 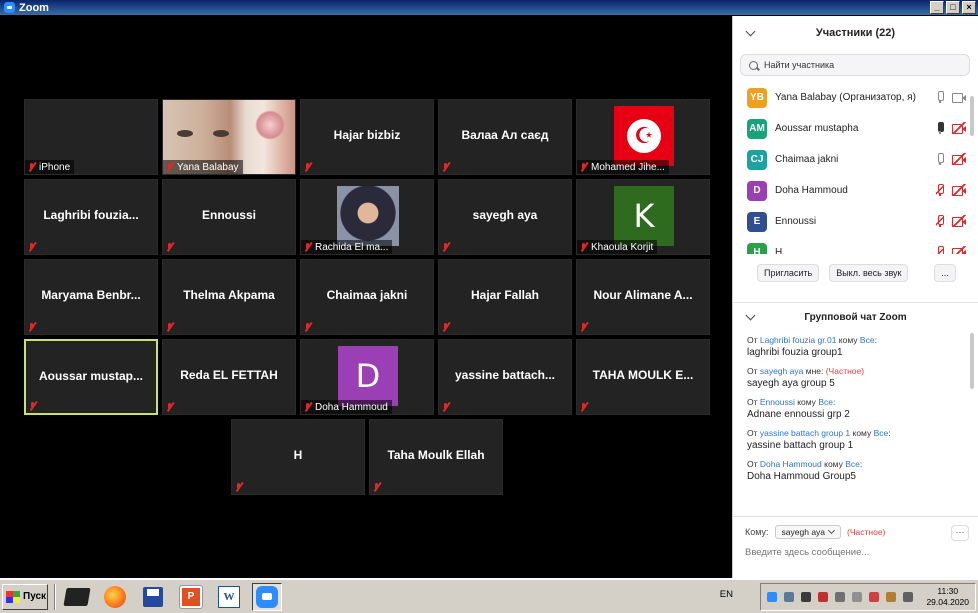 What do you see at coordinates (806, 597) in the screenshot?
I see `device-tray-icon` at bounding box center [806, 597].